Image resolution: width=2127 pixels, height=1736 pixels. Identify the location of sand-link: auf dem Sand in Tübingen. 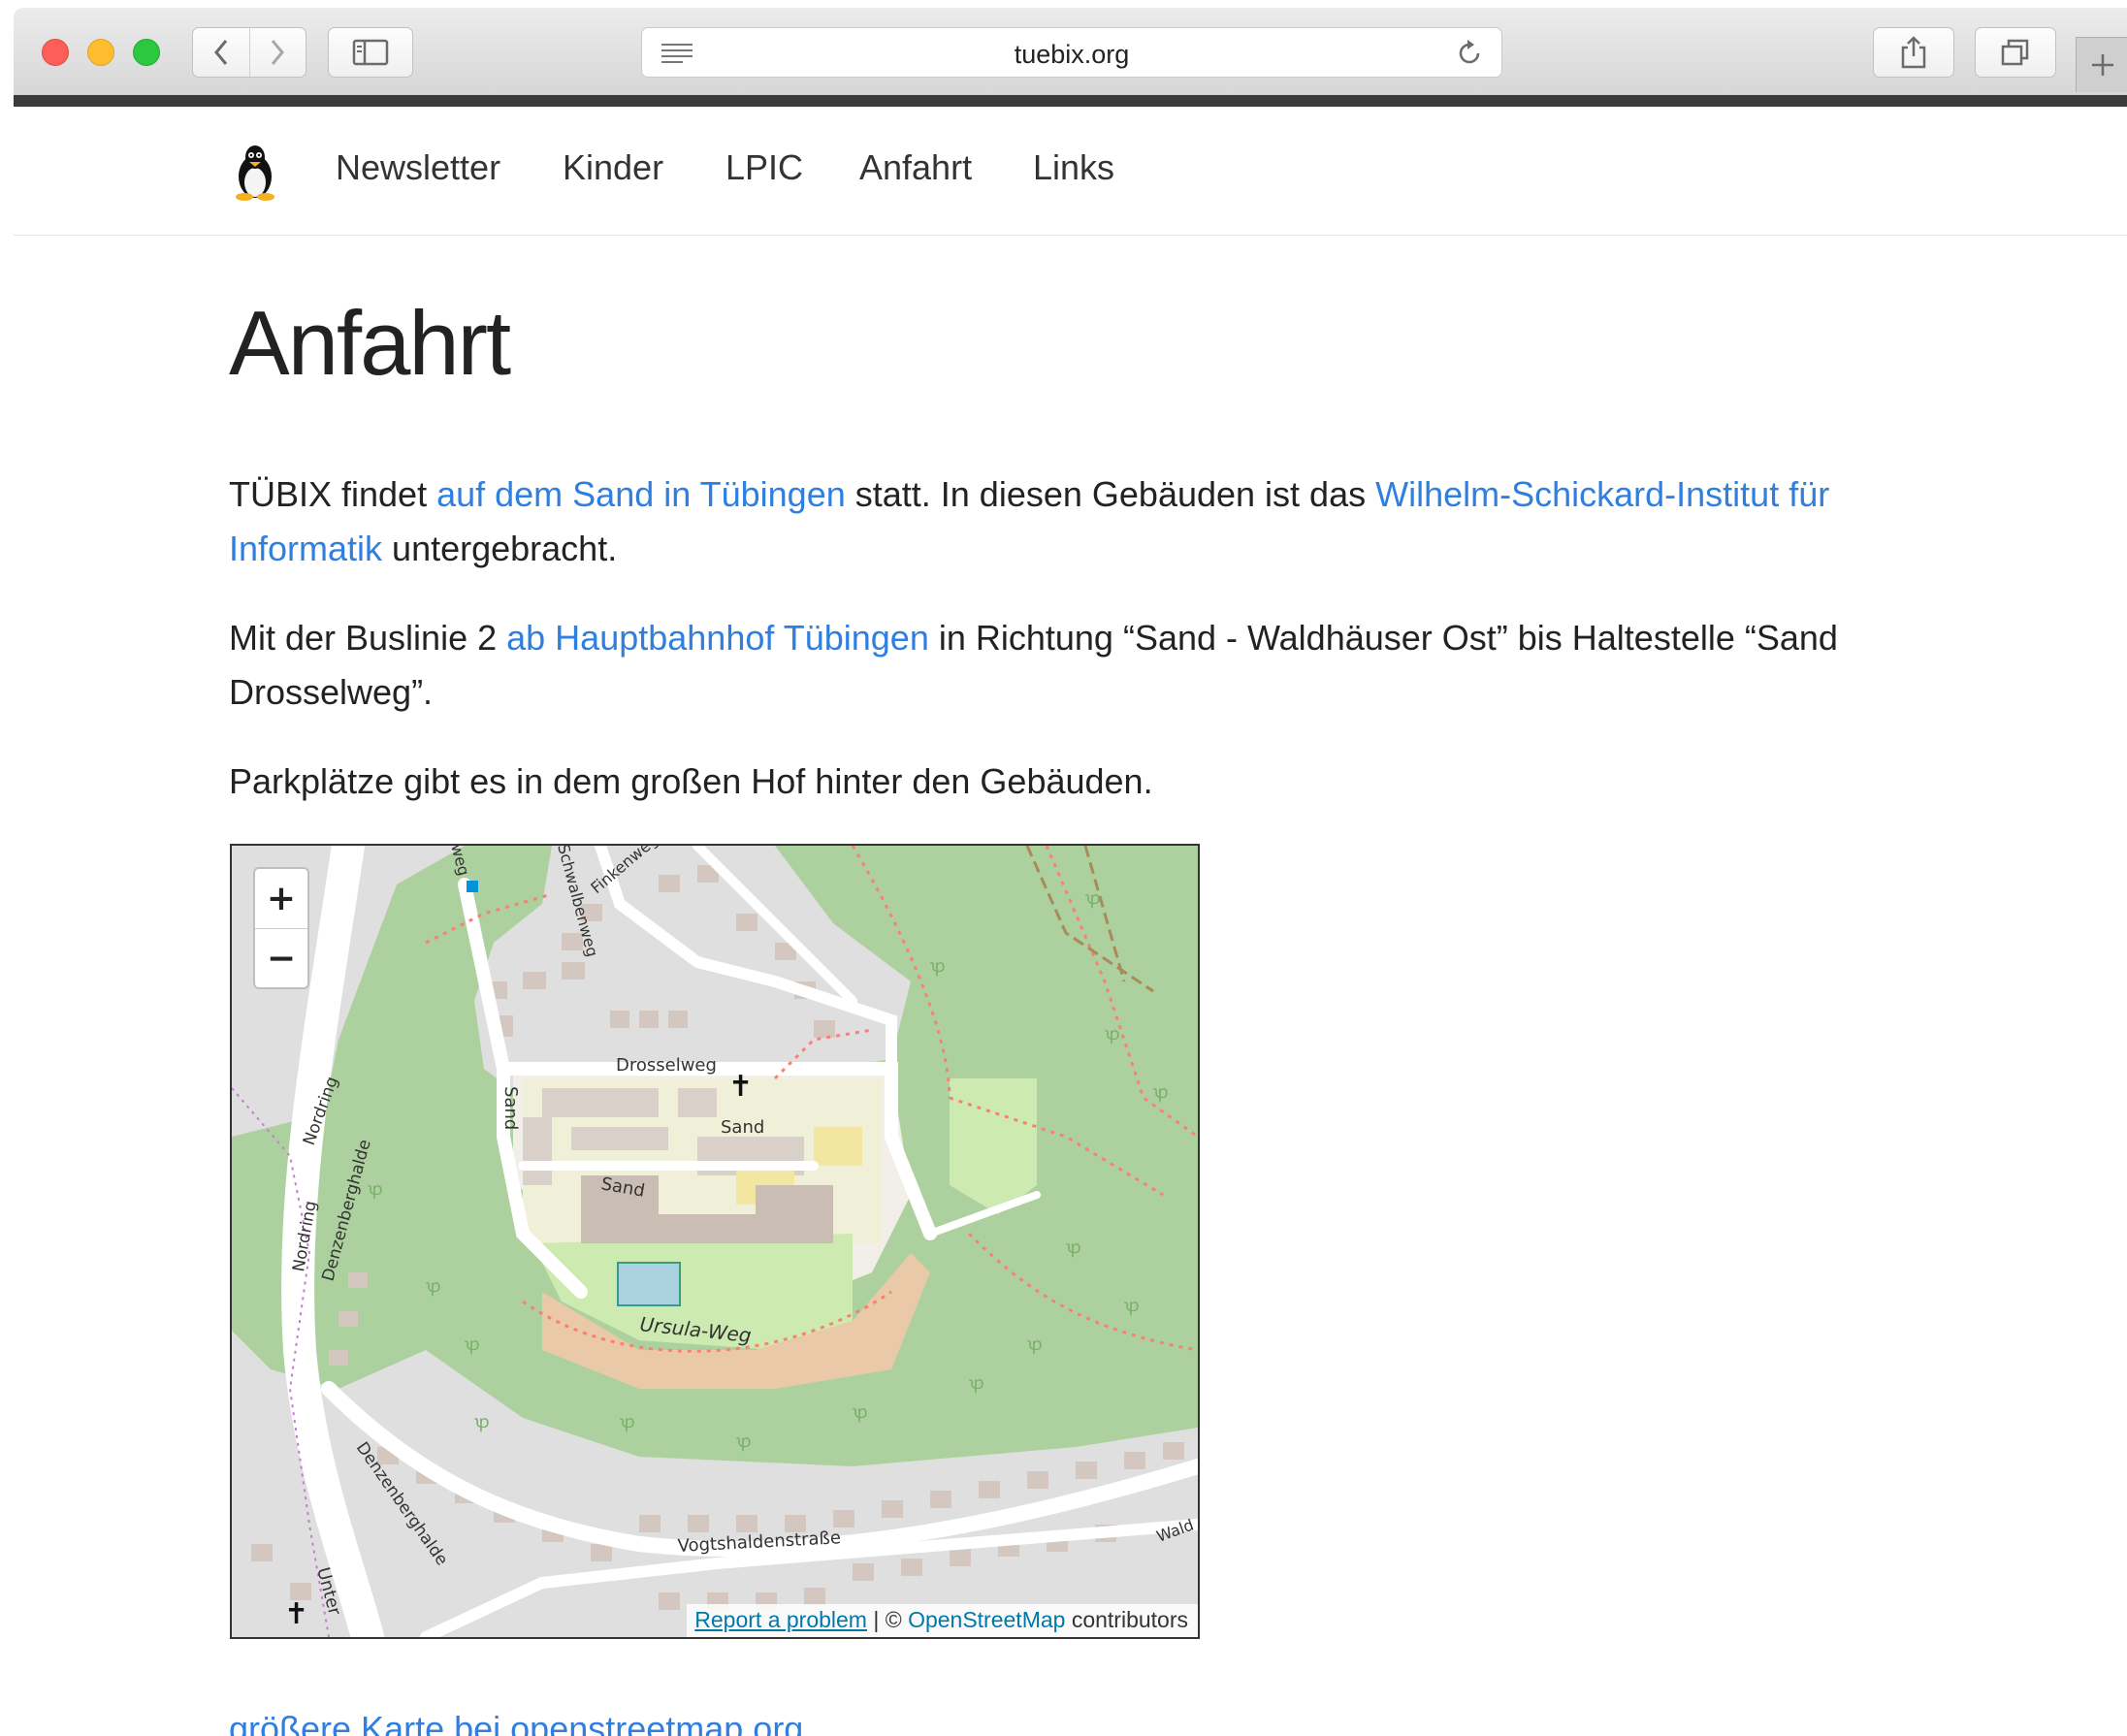
(641, 494).